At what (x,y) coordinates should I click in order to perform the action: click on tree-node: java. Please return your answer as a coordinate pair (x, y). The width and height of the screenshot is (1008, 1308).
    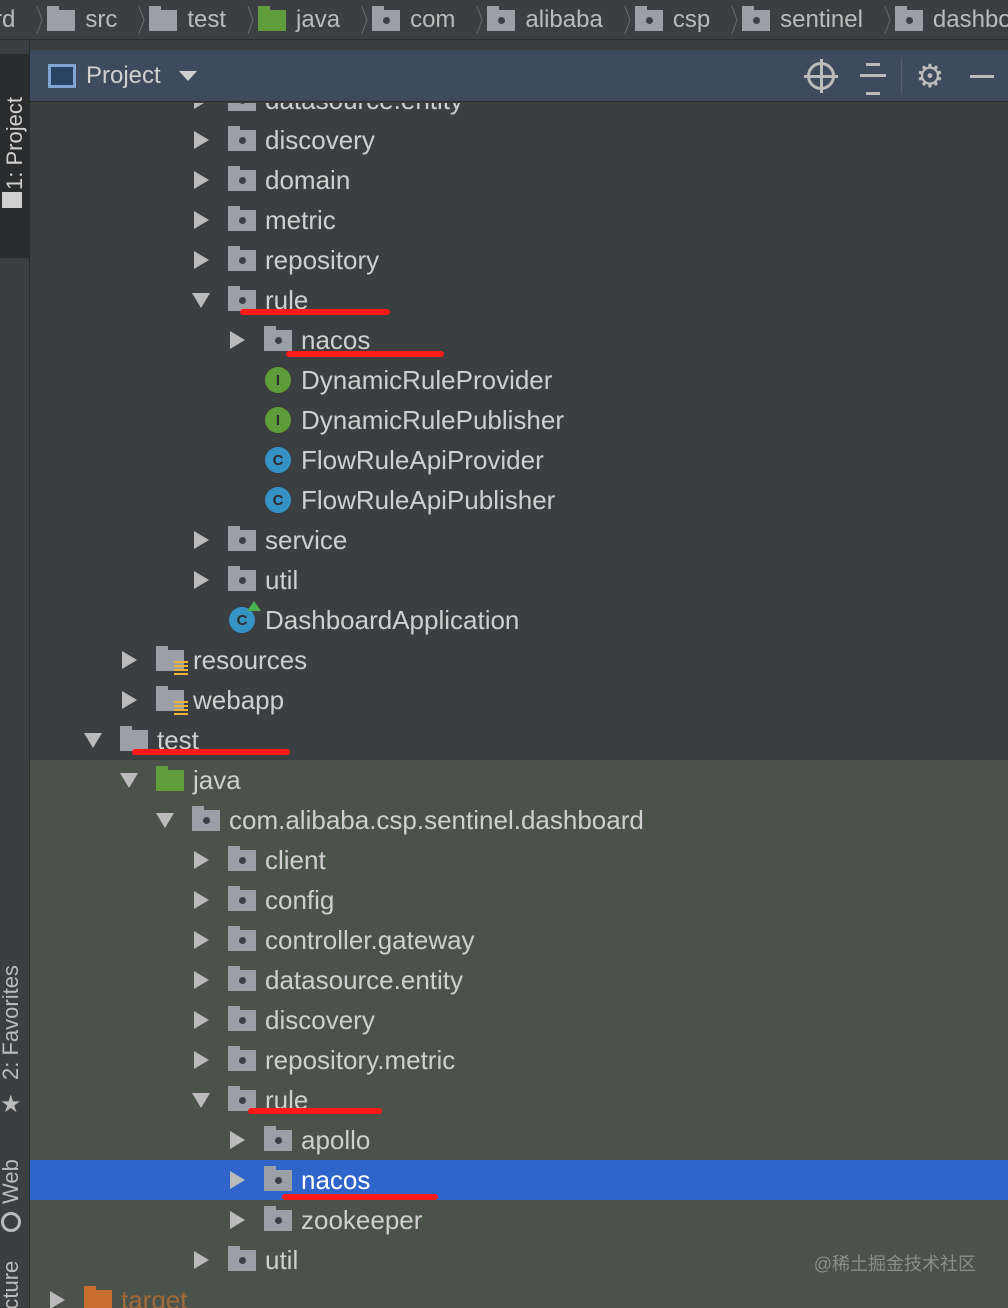
    Looking at the image, I should click on (519, 780).